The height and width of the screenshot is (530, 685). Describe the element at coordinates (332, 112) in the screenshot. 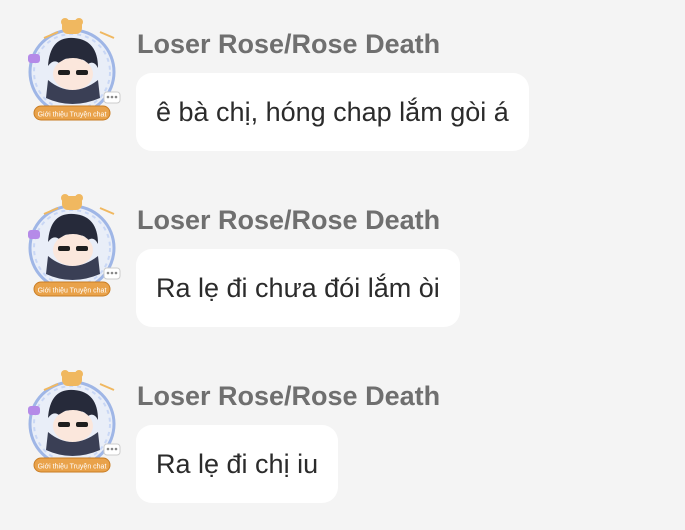

I see `message-bubble: ê bà chị, hóng chap lắm gòi á` at that location.